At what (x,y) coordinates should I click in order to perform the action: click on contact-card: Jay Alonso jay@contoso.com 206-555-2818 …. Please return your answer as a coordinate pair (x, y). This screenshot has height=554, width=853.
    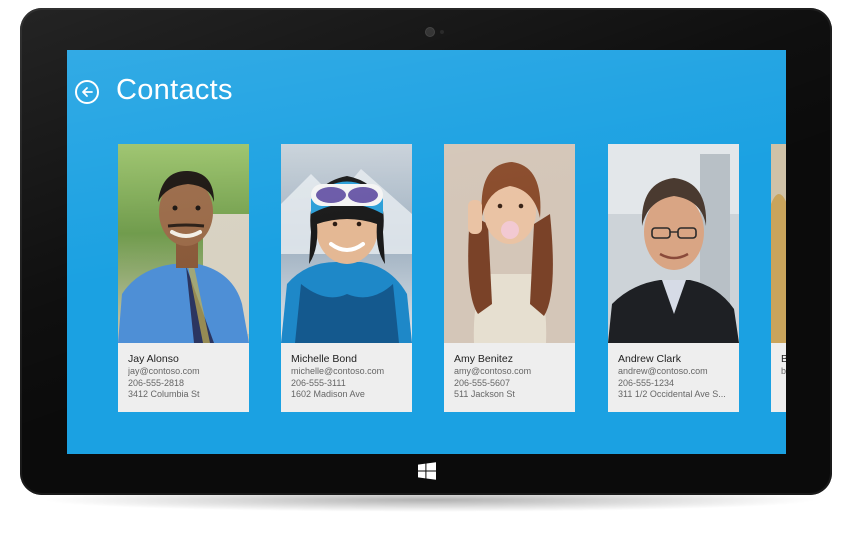
    Looking at the image, I should click on (183, 278).